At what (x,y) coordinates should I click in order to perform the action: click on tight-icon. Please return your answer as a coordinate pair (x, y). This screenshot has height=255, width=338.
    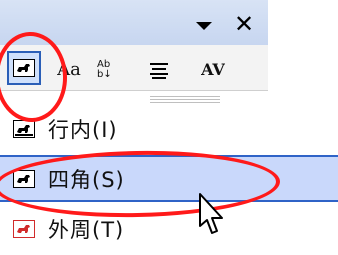
    Looking at the image, I should click on (24, 228).